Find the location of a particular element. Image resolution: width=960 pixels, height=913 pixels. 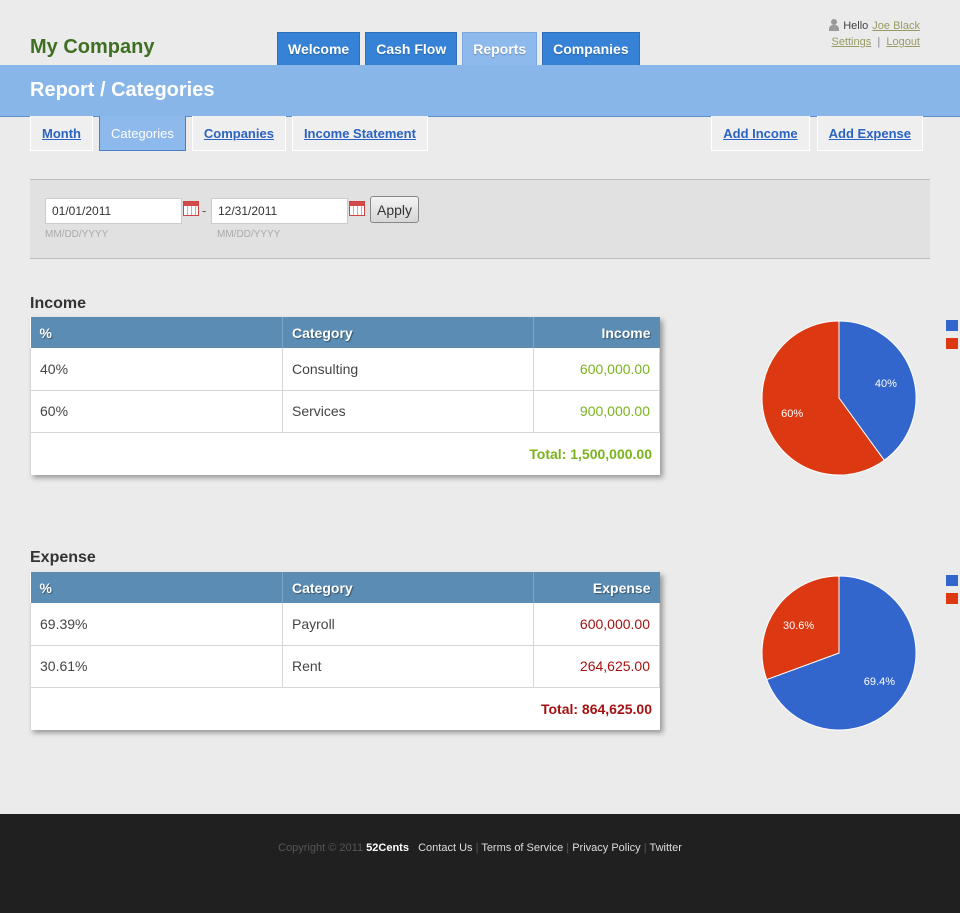

expense-pie-slice-label-0: 69.4% is located at coordinates (879, 682).